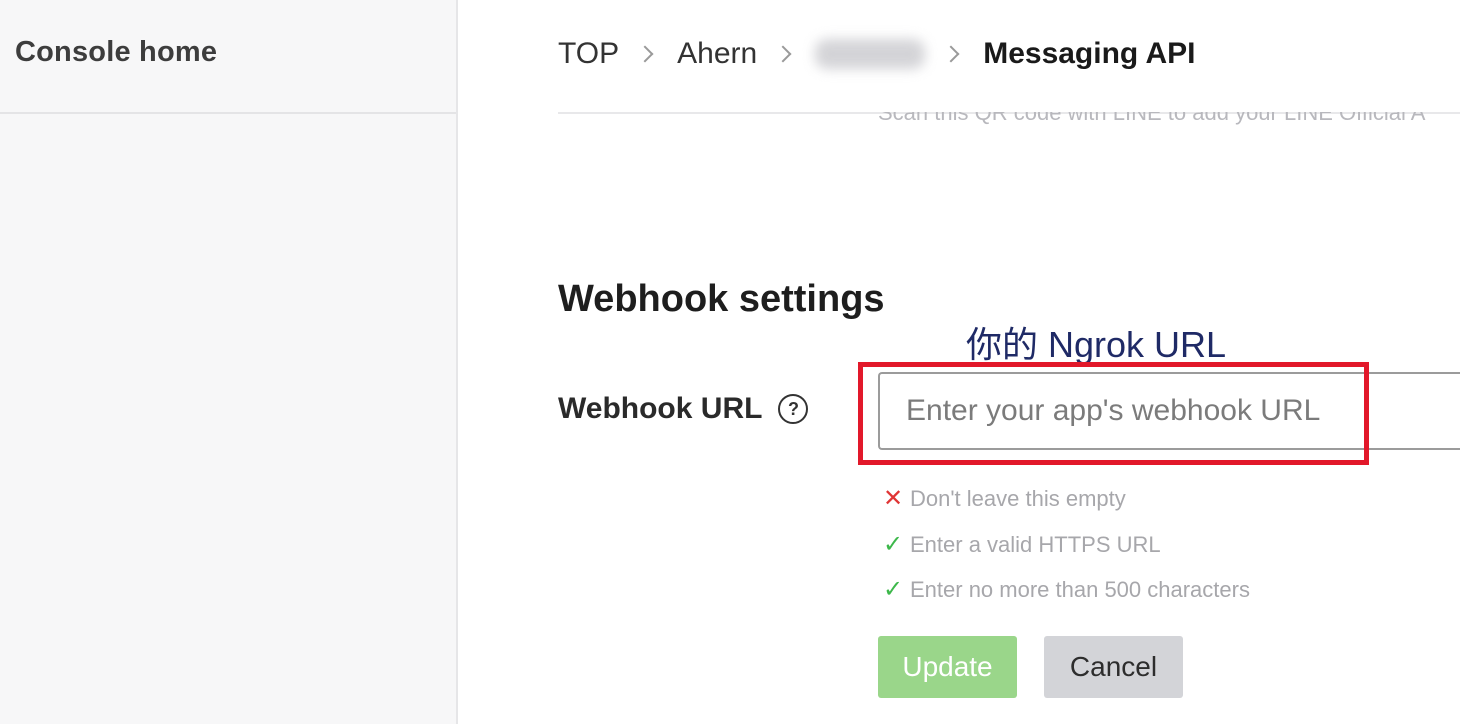  What do you see at coordinates (893, 498) in the screenshot?
I see `close-icon: ✕` at bounding box center [893, 498].